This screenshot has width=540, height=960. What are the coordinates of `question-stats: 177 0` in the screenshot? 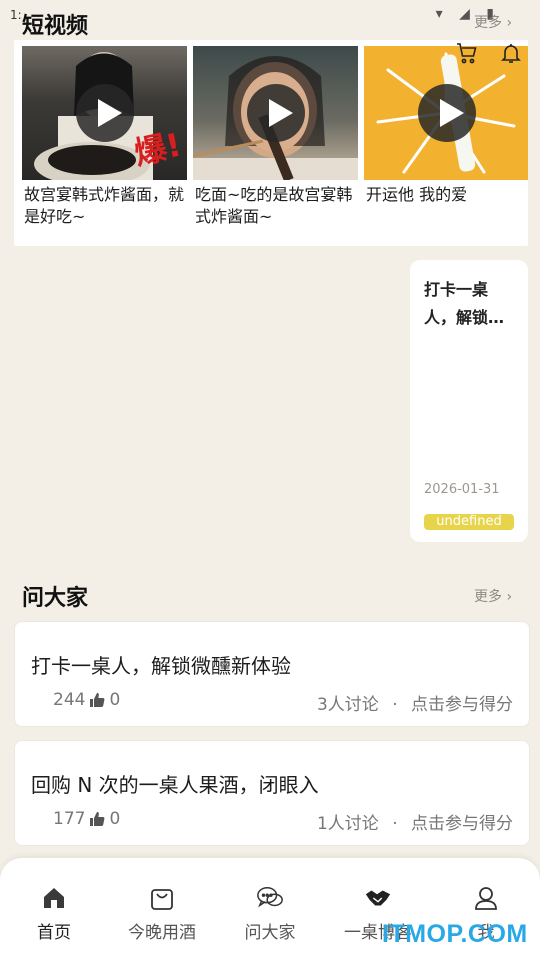 It's located at (86, 819).